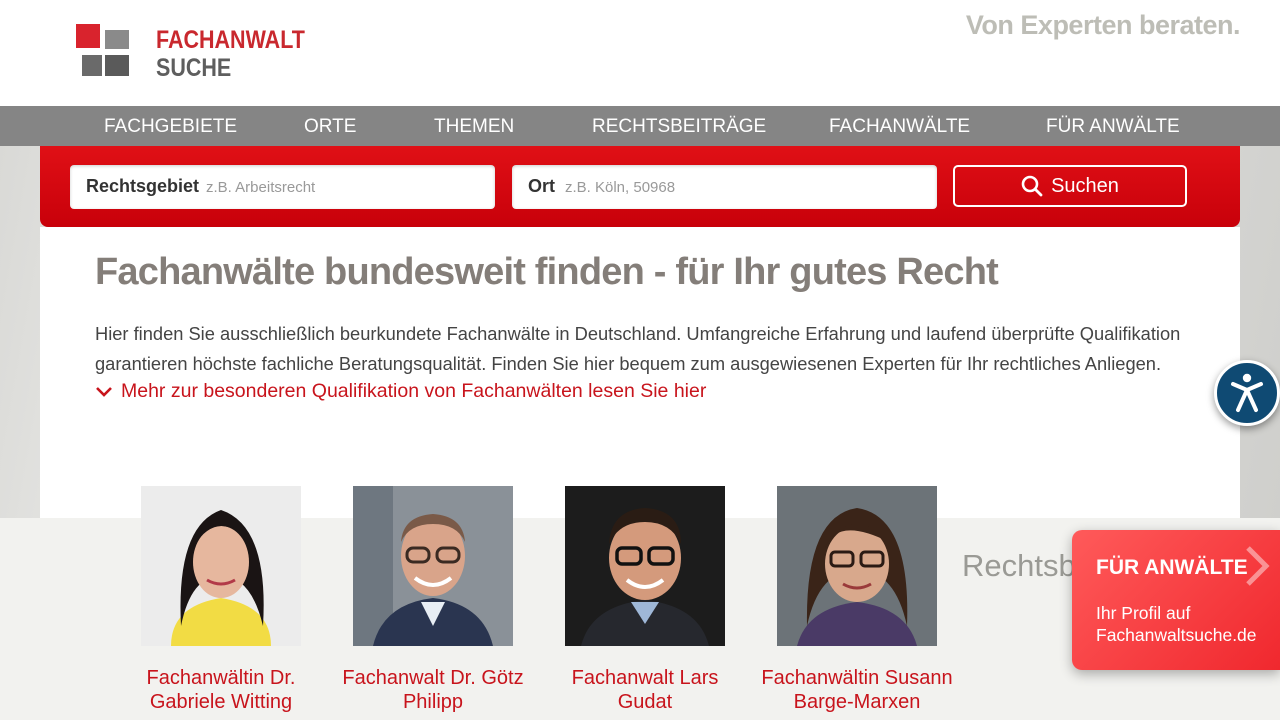 The height and width of the screenshot is (720, 1280). Describe the element at coordinates (645, 690) in the screenshot. I see `lawyer-name: Fachanwalt Lars Gudat` at that location.